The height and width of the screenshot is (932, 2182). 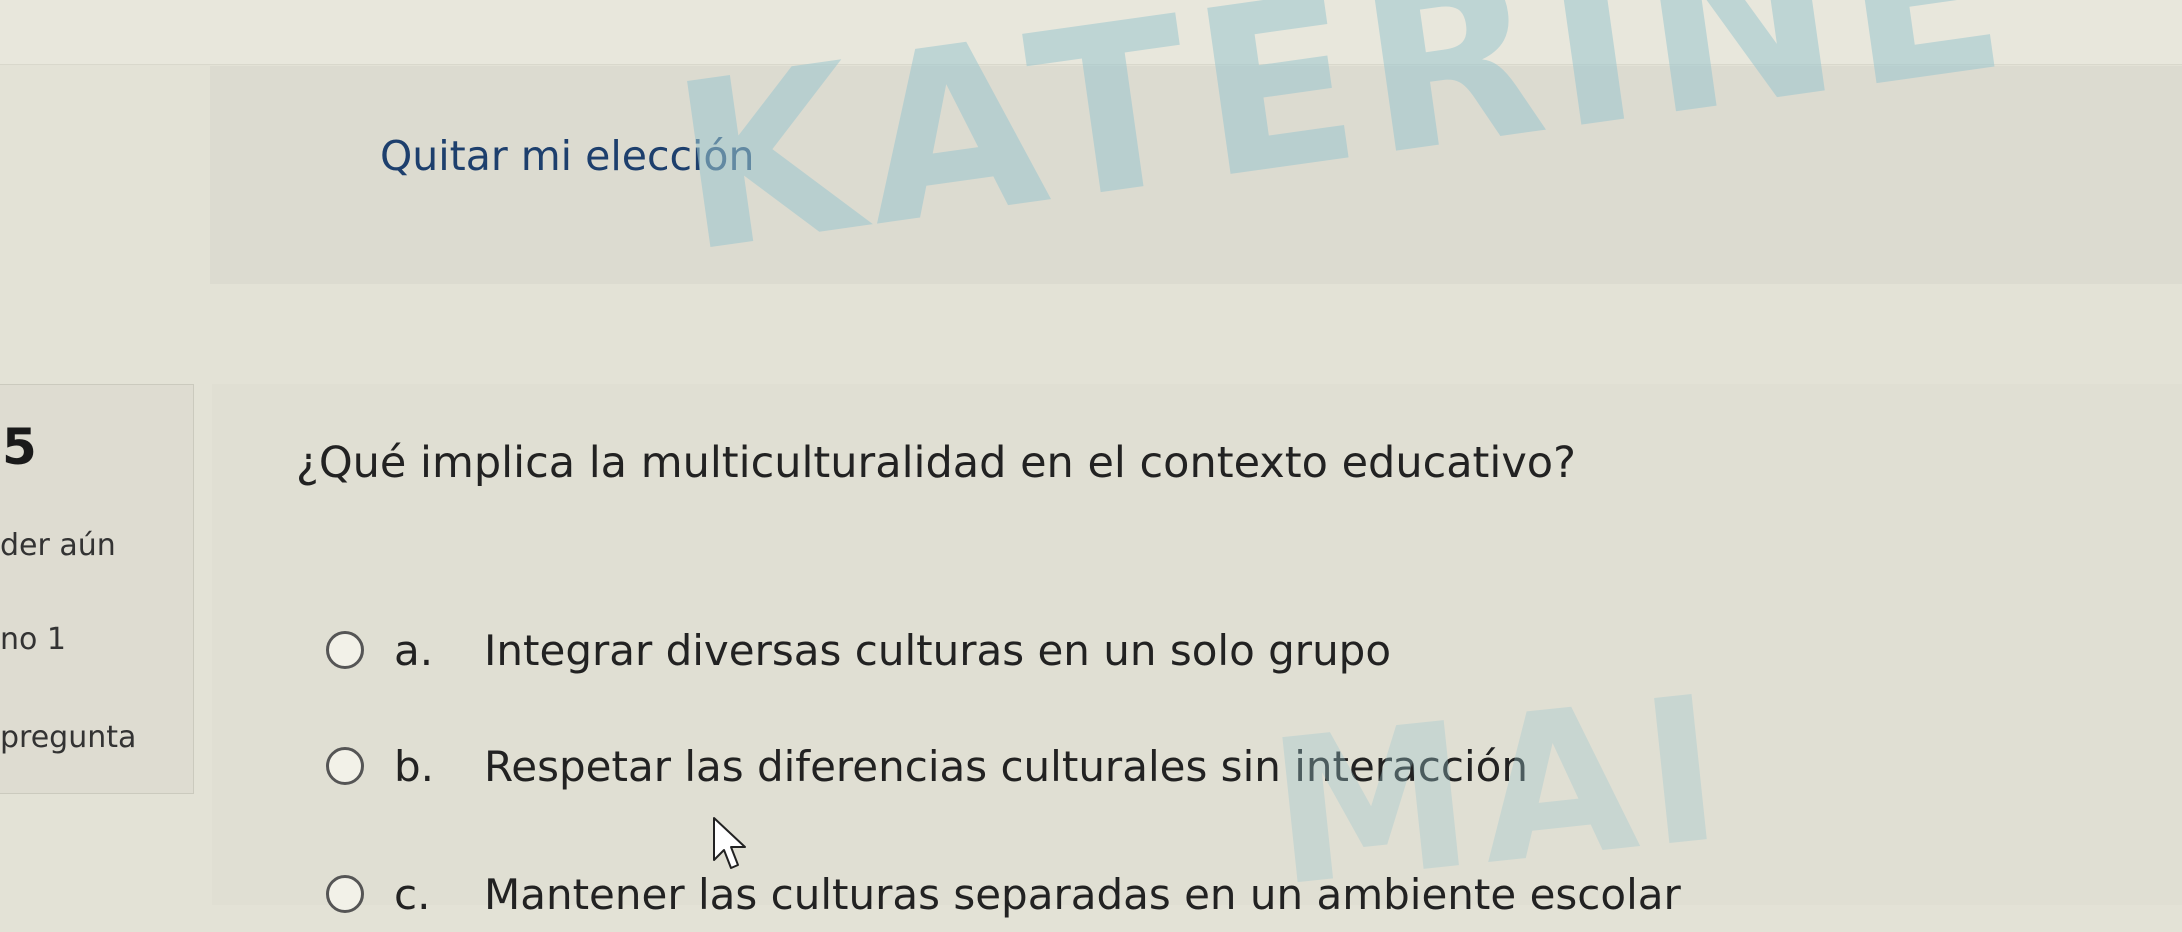 I want to click on top-strip, so click(x=1091, y=32).